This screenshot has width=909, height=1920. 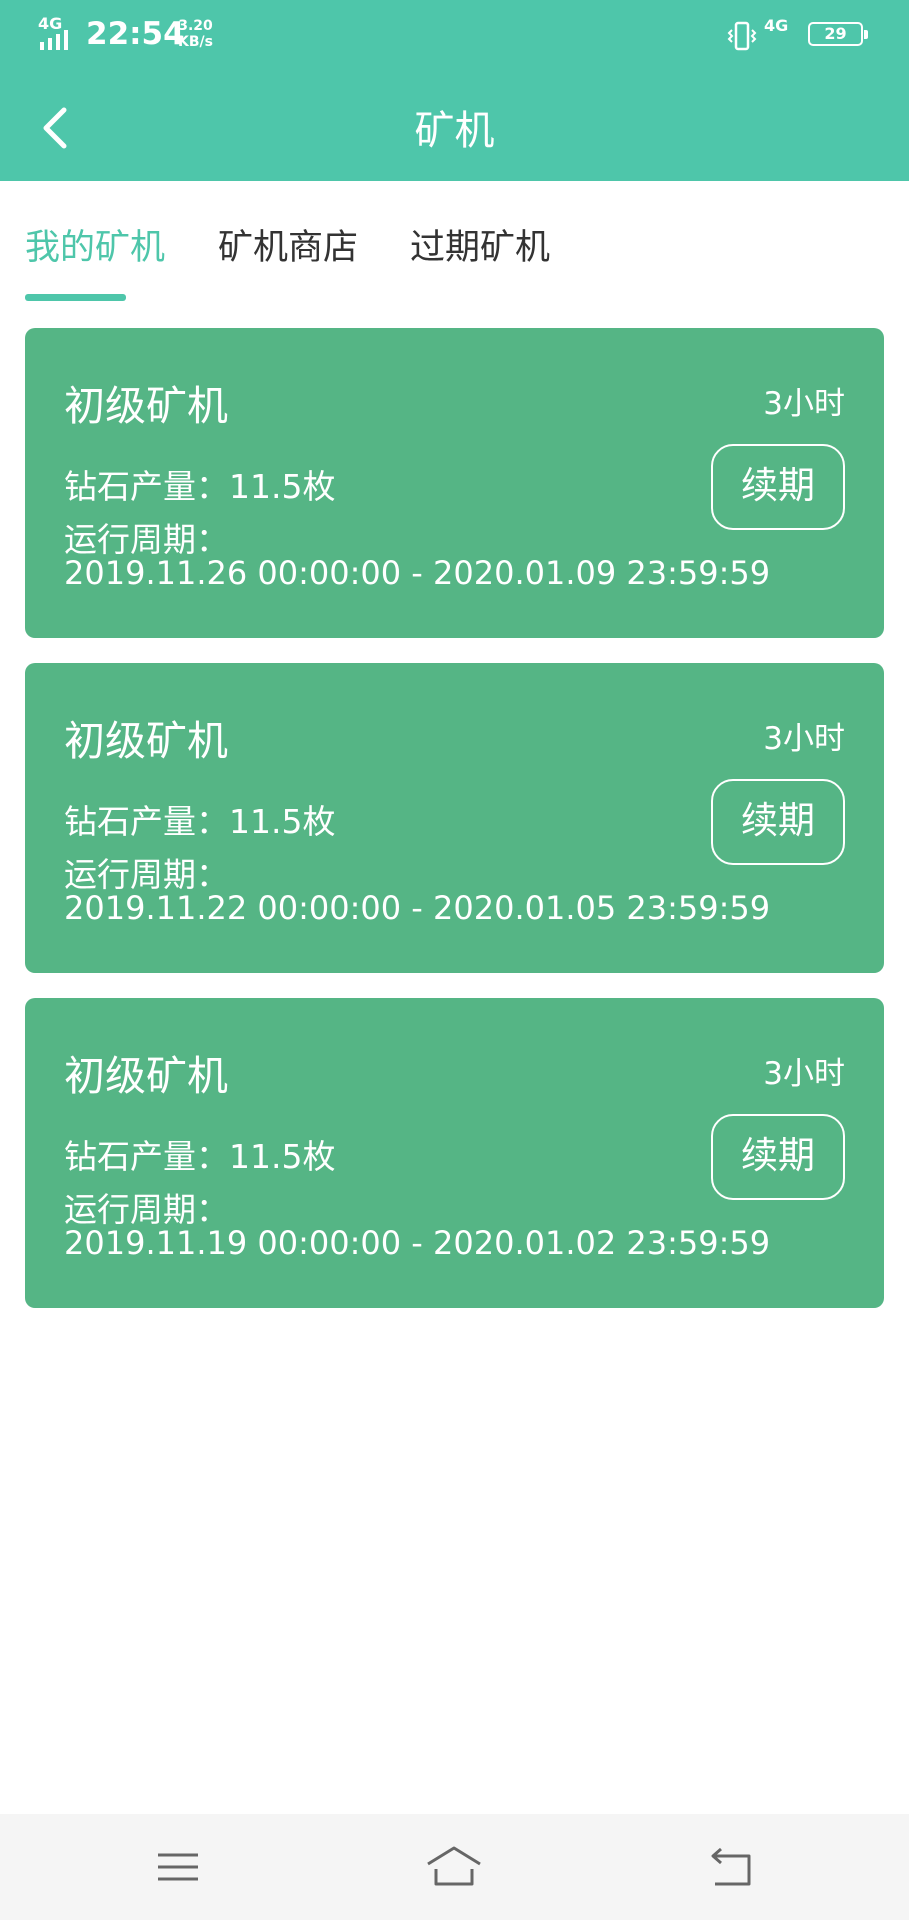 What do you see at coordinates (135, 34) in the screenshot?
I see `clock: 22:54` at bounding box center [135, 34].